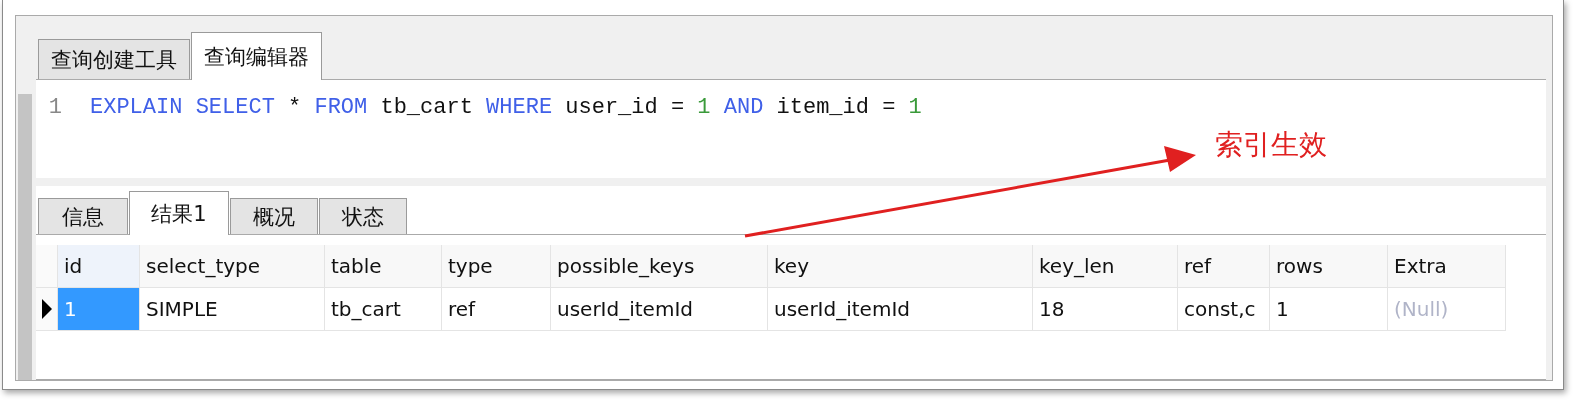 Image resolution: width=1592 pixels, height=408 pixels. I want to click on tab: 查询编辑器, so click(256, 56).